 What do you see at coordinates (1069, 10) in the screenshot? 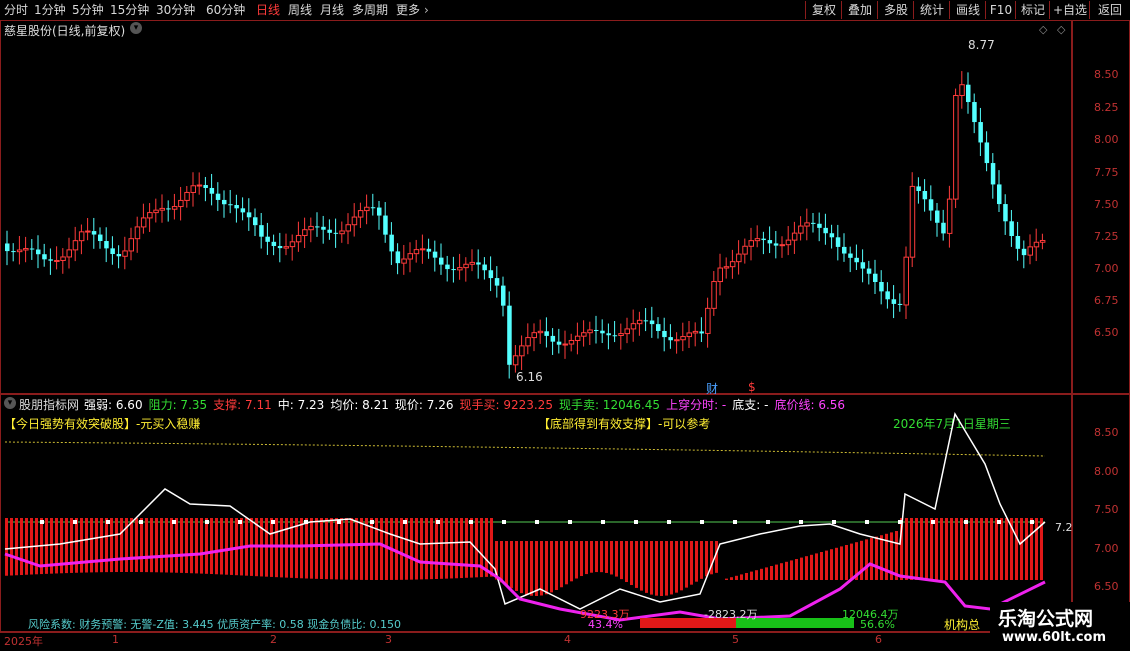
I see `add-watchlist-button: +自选` at bounding box center [1069, 10].